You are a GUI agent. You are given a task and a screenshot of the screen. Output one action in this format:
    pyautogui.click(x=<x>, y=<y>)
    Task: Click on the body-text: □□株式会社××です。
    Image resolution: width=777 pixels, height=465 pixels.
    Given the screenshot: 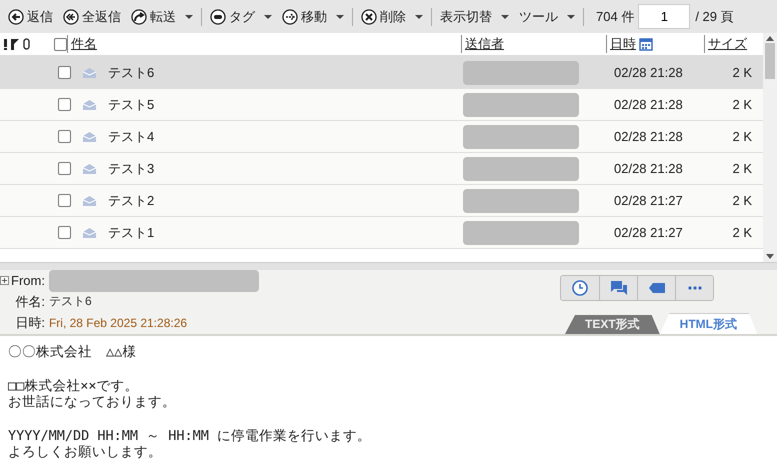 What is the action you would take?
    pyautogui.click(x=74, y=386)
    